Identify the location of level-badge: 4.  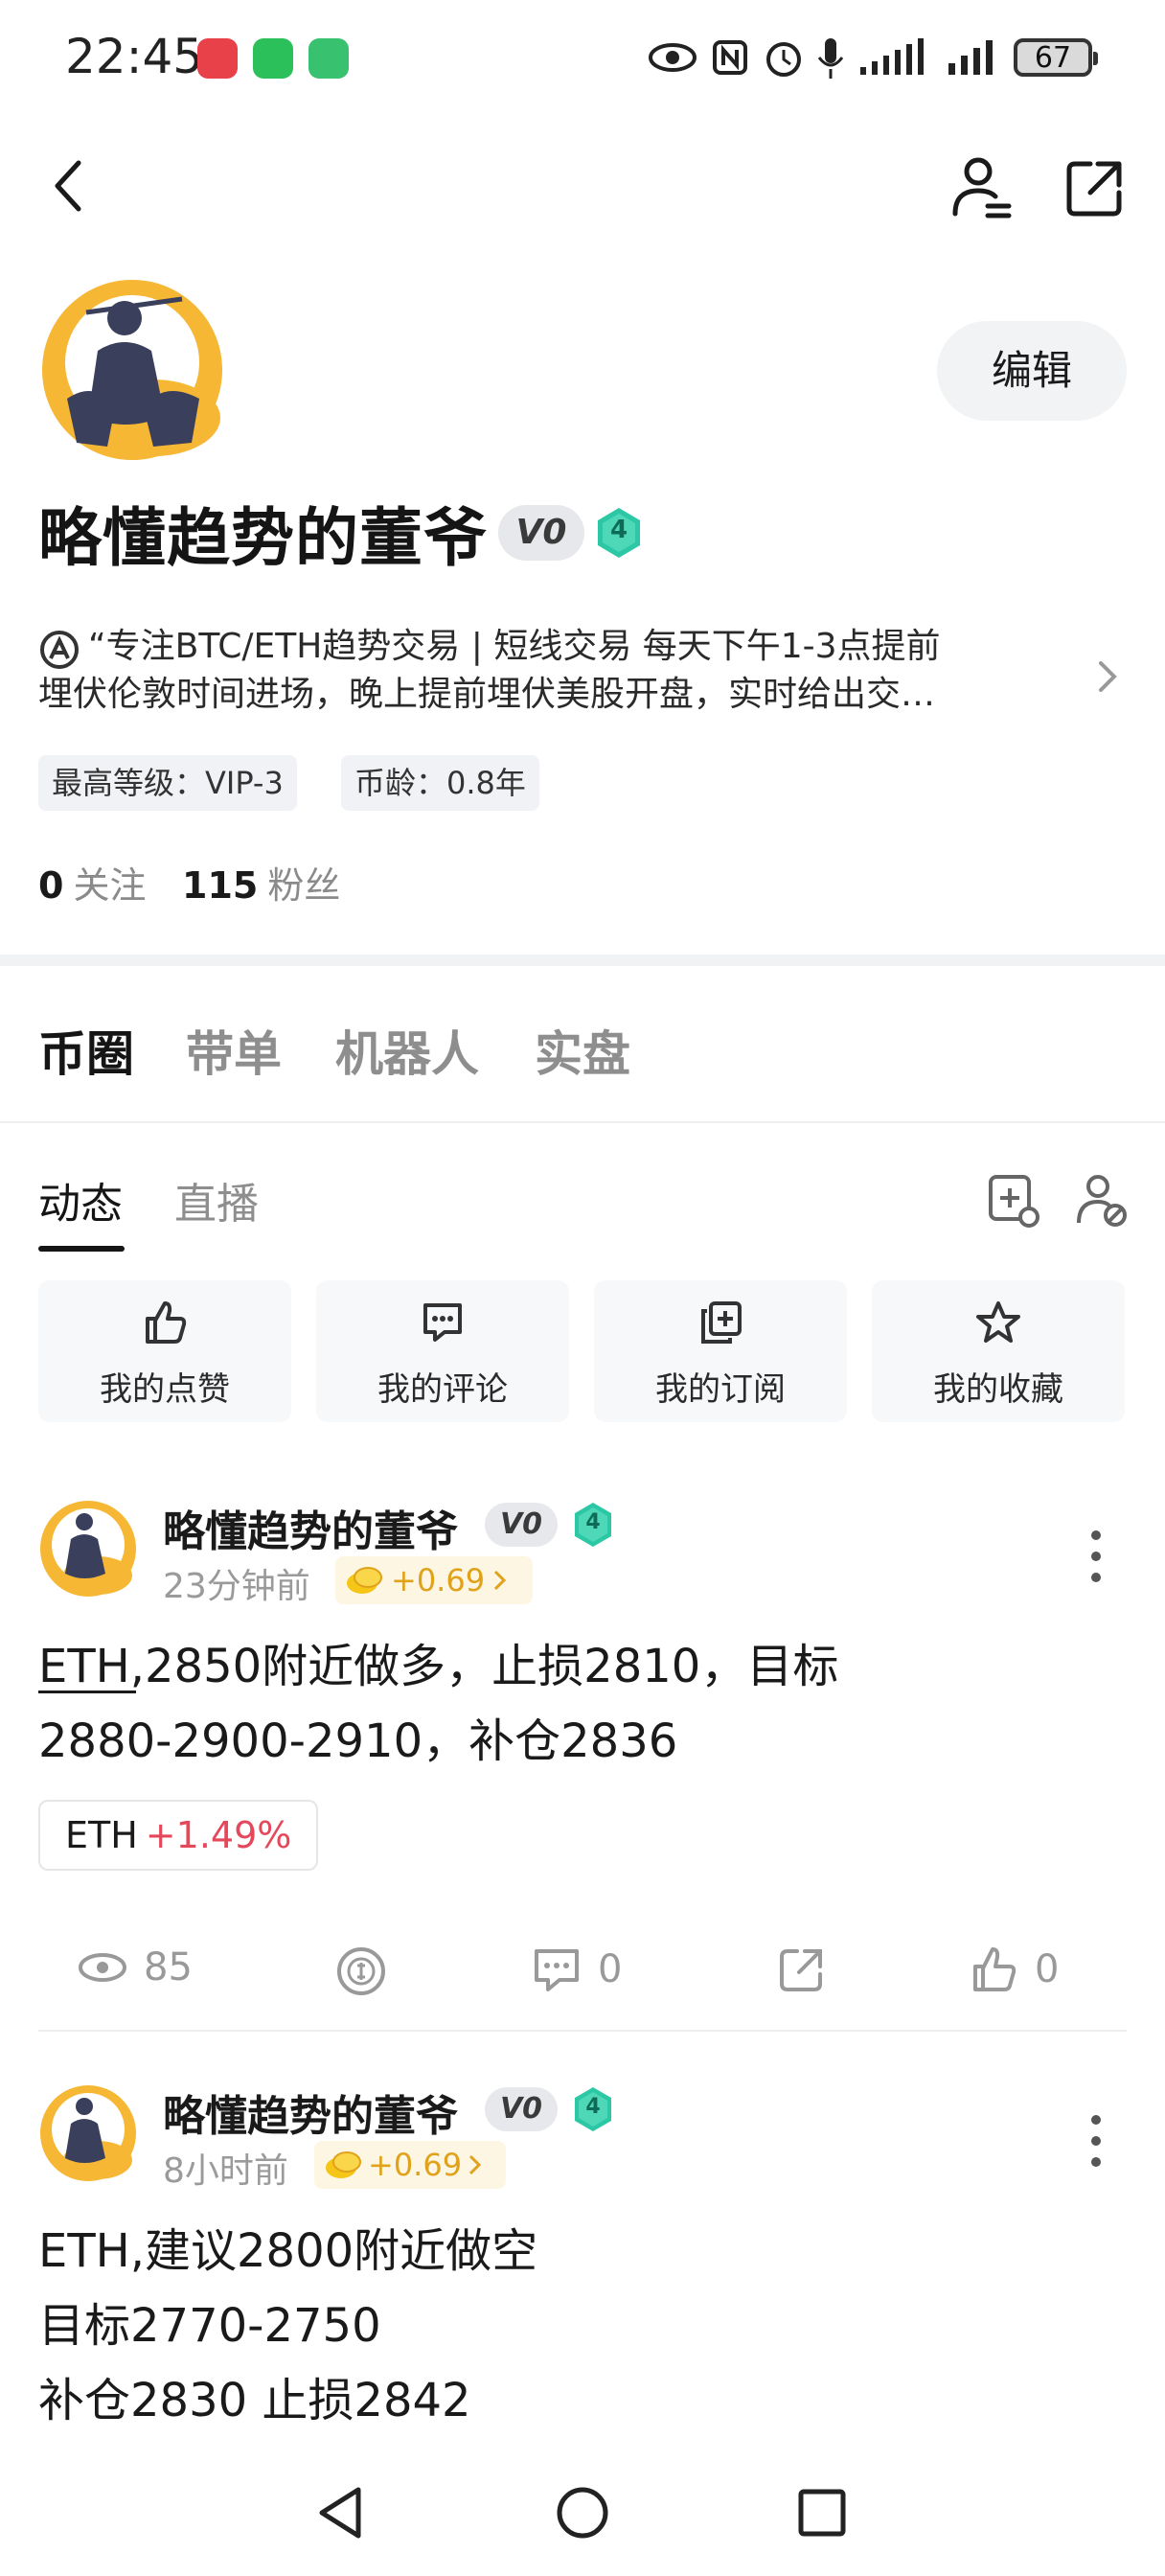
(619, 533).